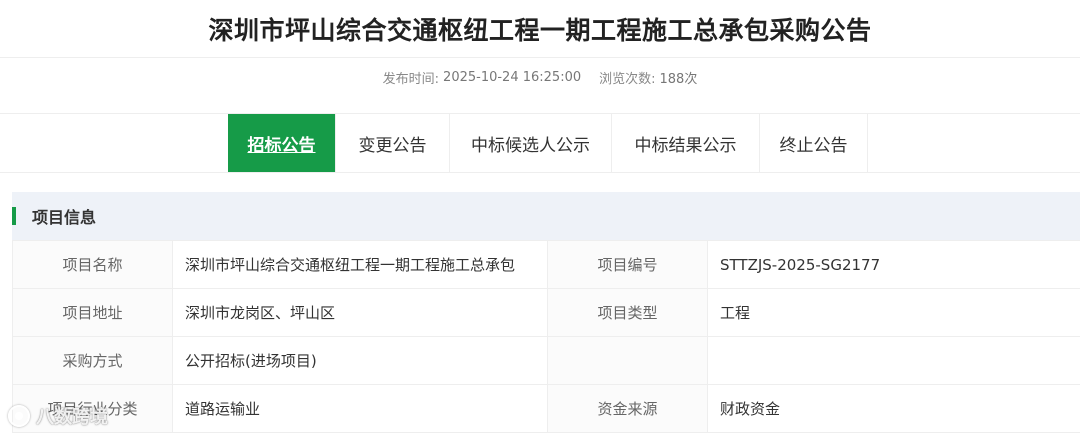 This screenshot has width=1080, height=438. Describe the element at coordinates (627, 408) in the screenshot. I see `funding-source-label: 资金来源` at that location.